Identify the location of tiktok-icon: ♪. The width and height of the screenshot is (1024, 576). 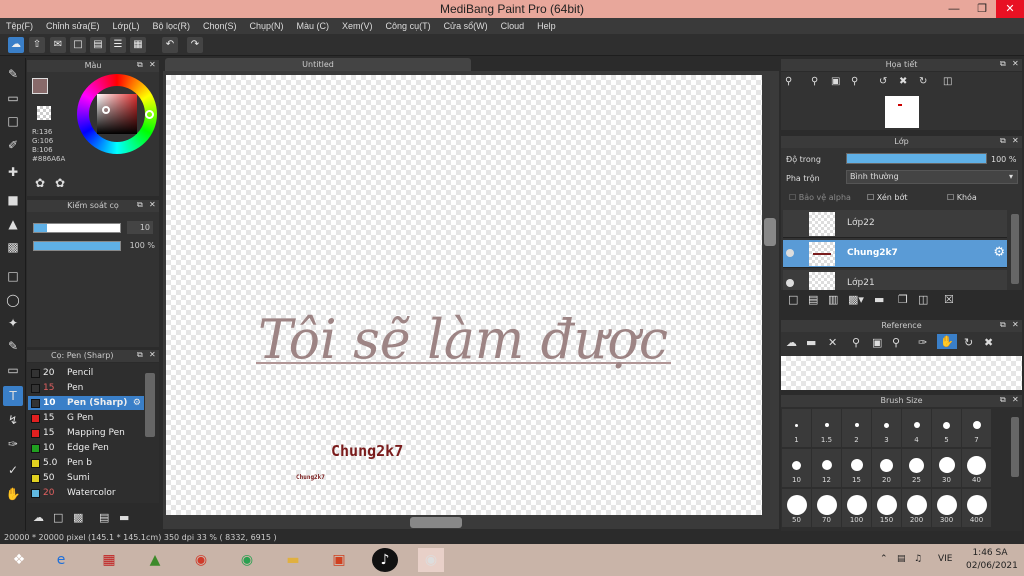
(385, 560).